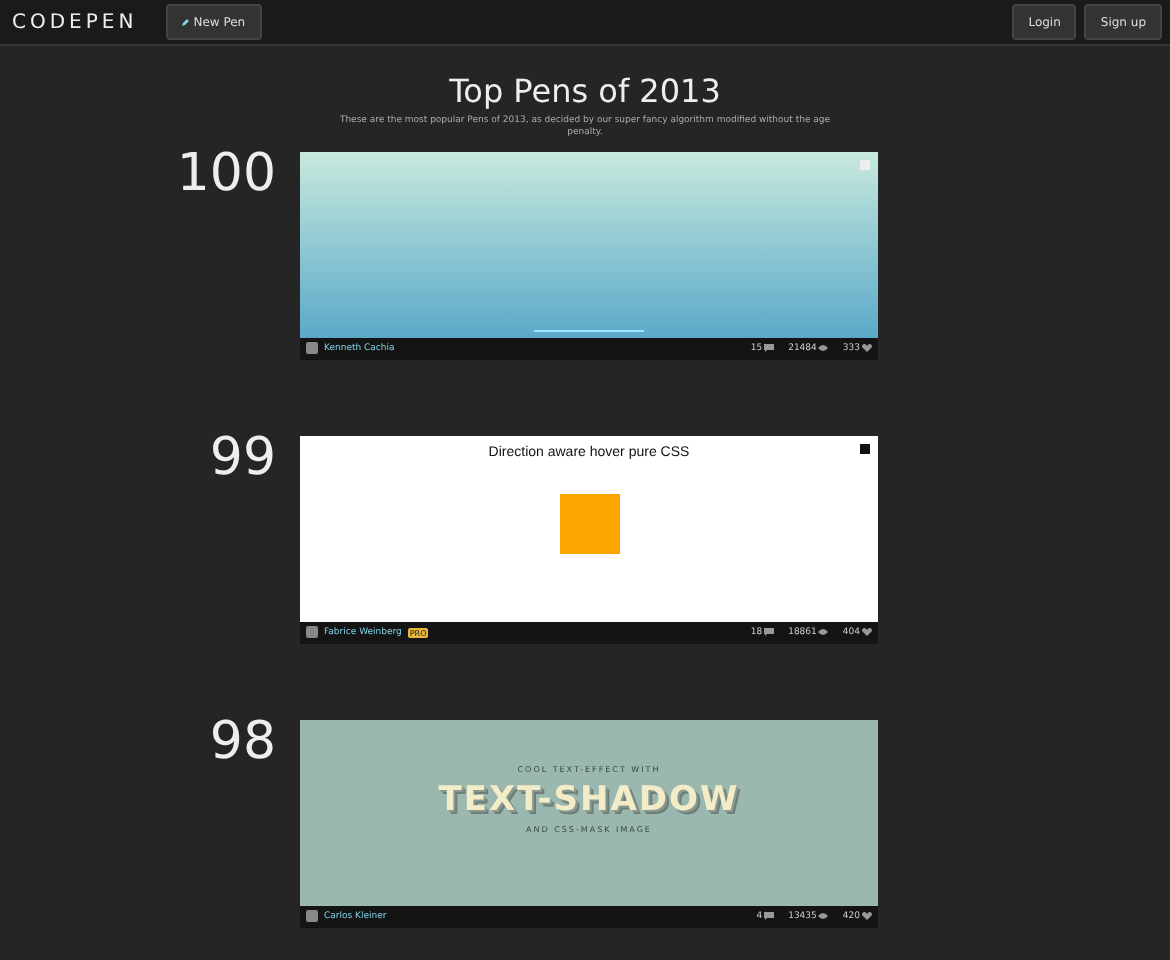  What do you see at coordinates (225, 173) in the screenshot?
I see `rank-number: 100` at bounding box center [225, 173].